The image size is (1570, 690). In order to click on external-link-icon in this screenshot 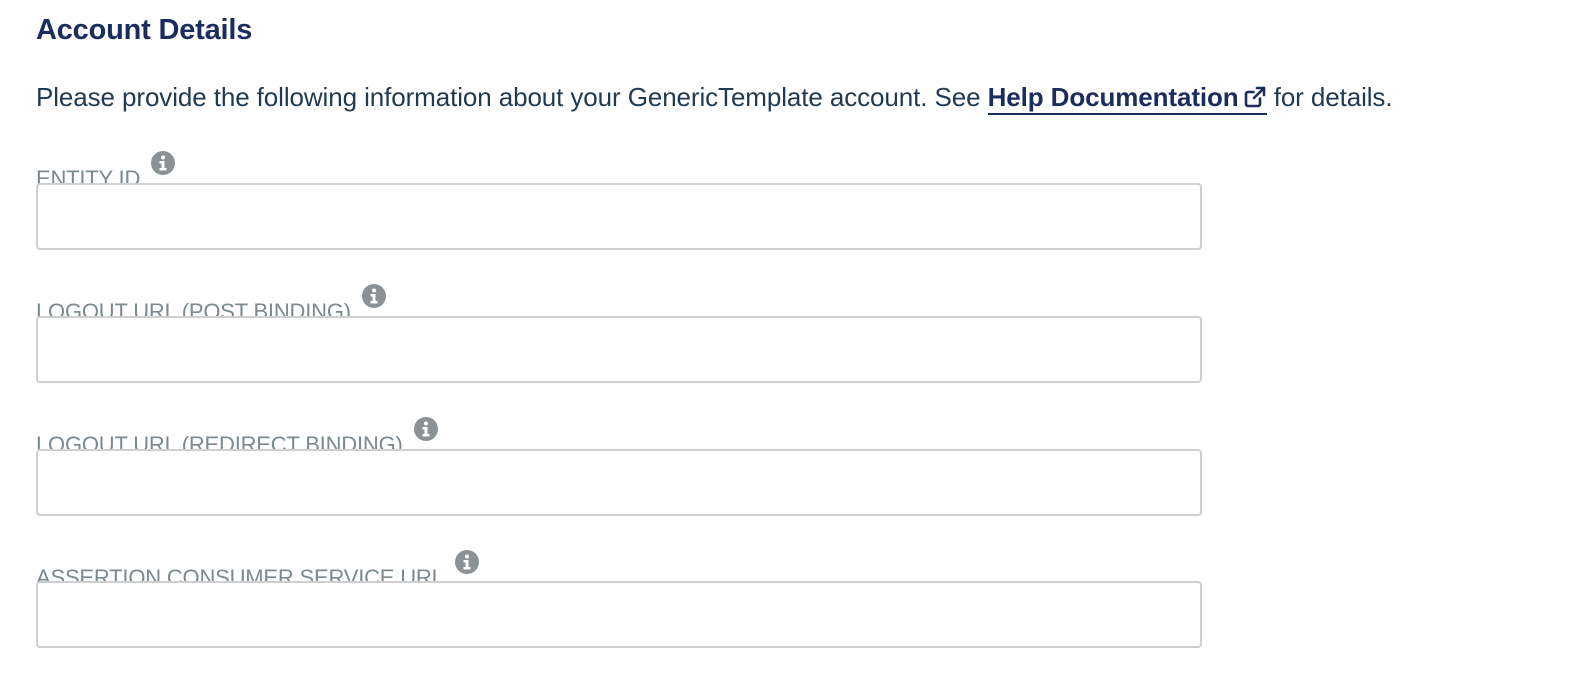, I will do `click(1254, 97)`.